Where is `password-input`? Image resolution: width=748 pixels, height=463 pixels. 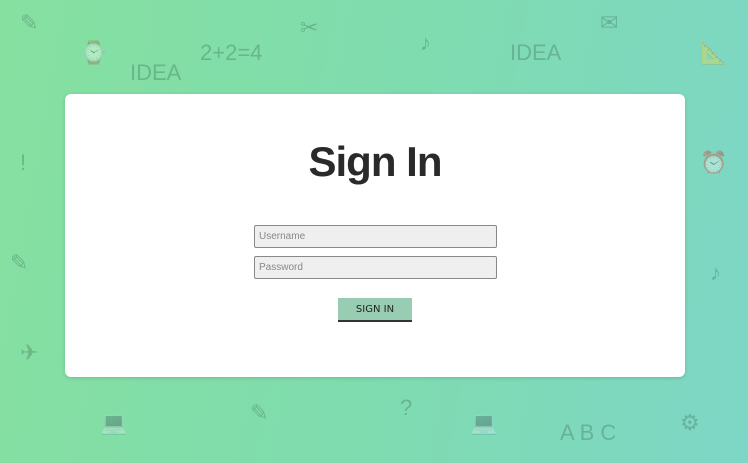
password-input is located at coordinates (375, 267).